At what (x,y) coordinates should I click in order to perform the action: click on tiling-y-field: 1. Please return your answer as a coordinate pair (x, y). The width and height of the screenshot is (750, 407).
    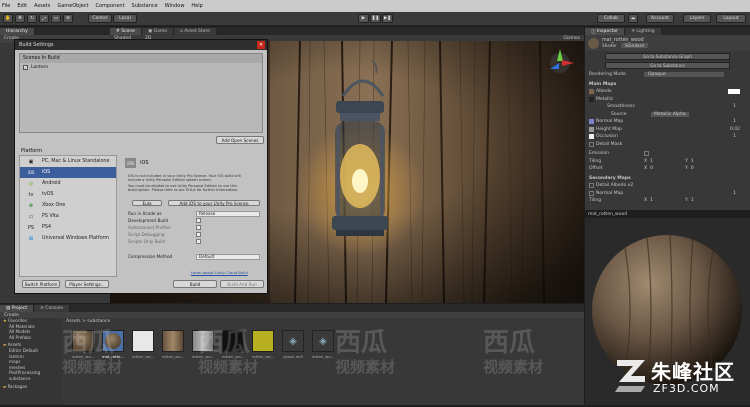
    Looking at the image, I should click on (691, 161).